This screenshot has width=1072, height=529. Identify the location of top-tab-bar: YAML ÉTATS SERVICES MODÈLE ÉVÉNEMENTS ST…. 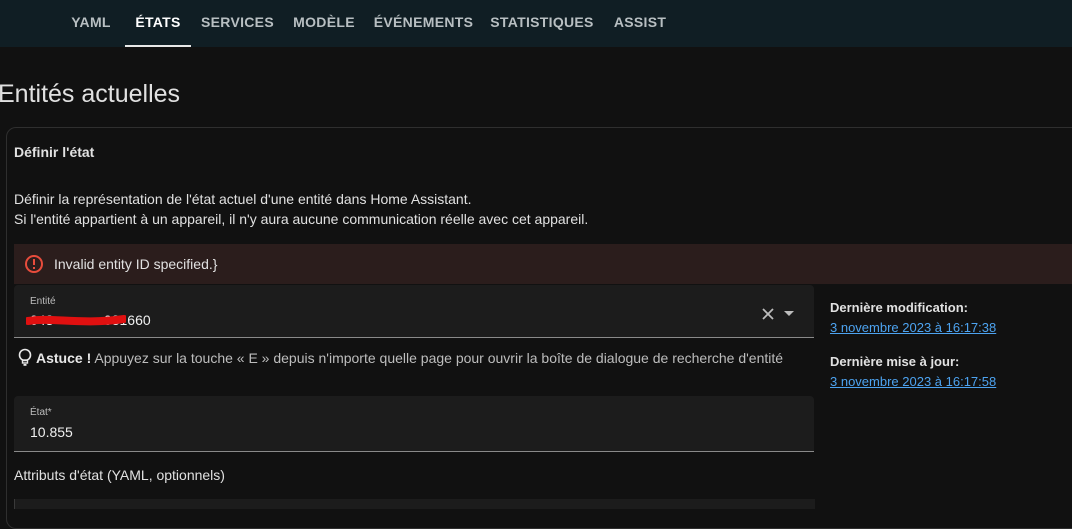
(536, 23).